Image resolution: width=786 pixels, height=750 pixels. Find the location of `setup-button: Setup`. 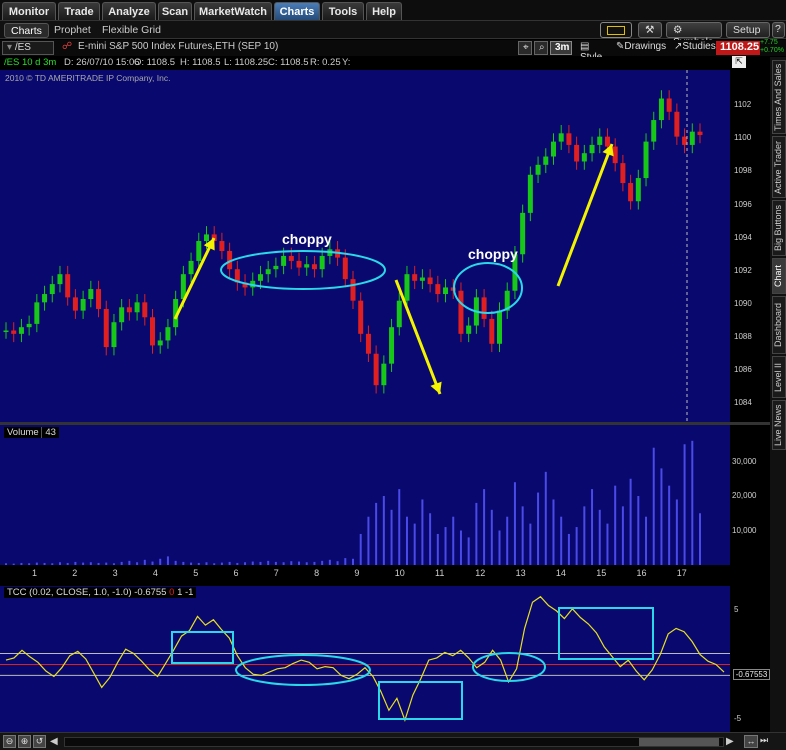

setup-button: Setup is located at coordinates (748, 30).